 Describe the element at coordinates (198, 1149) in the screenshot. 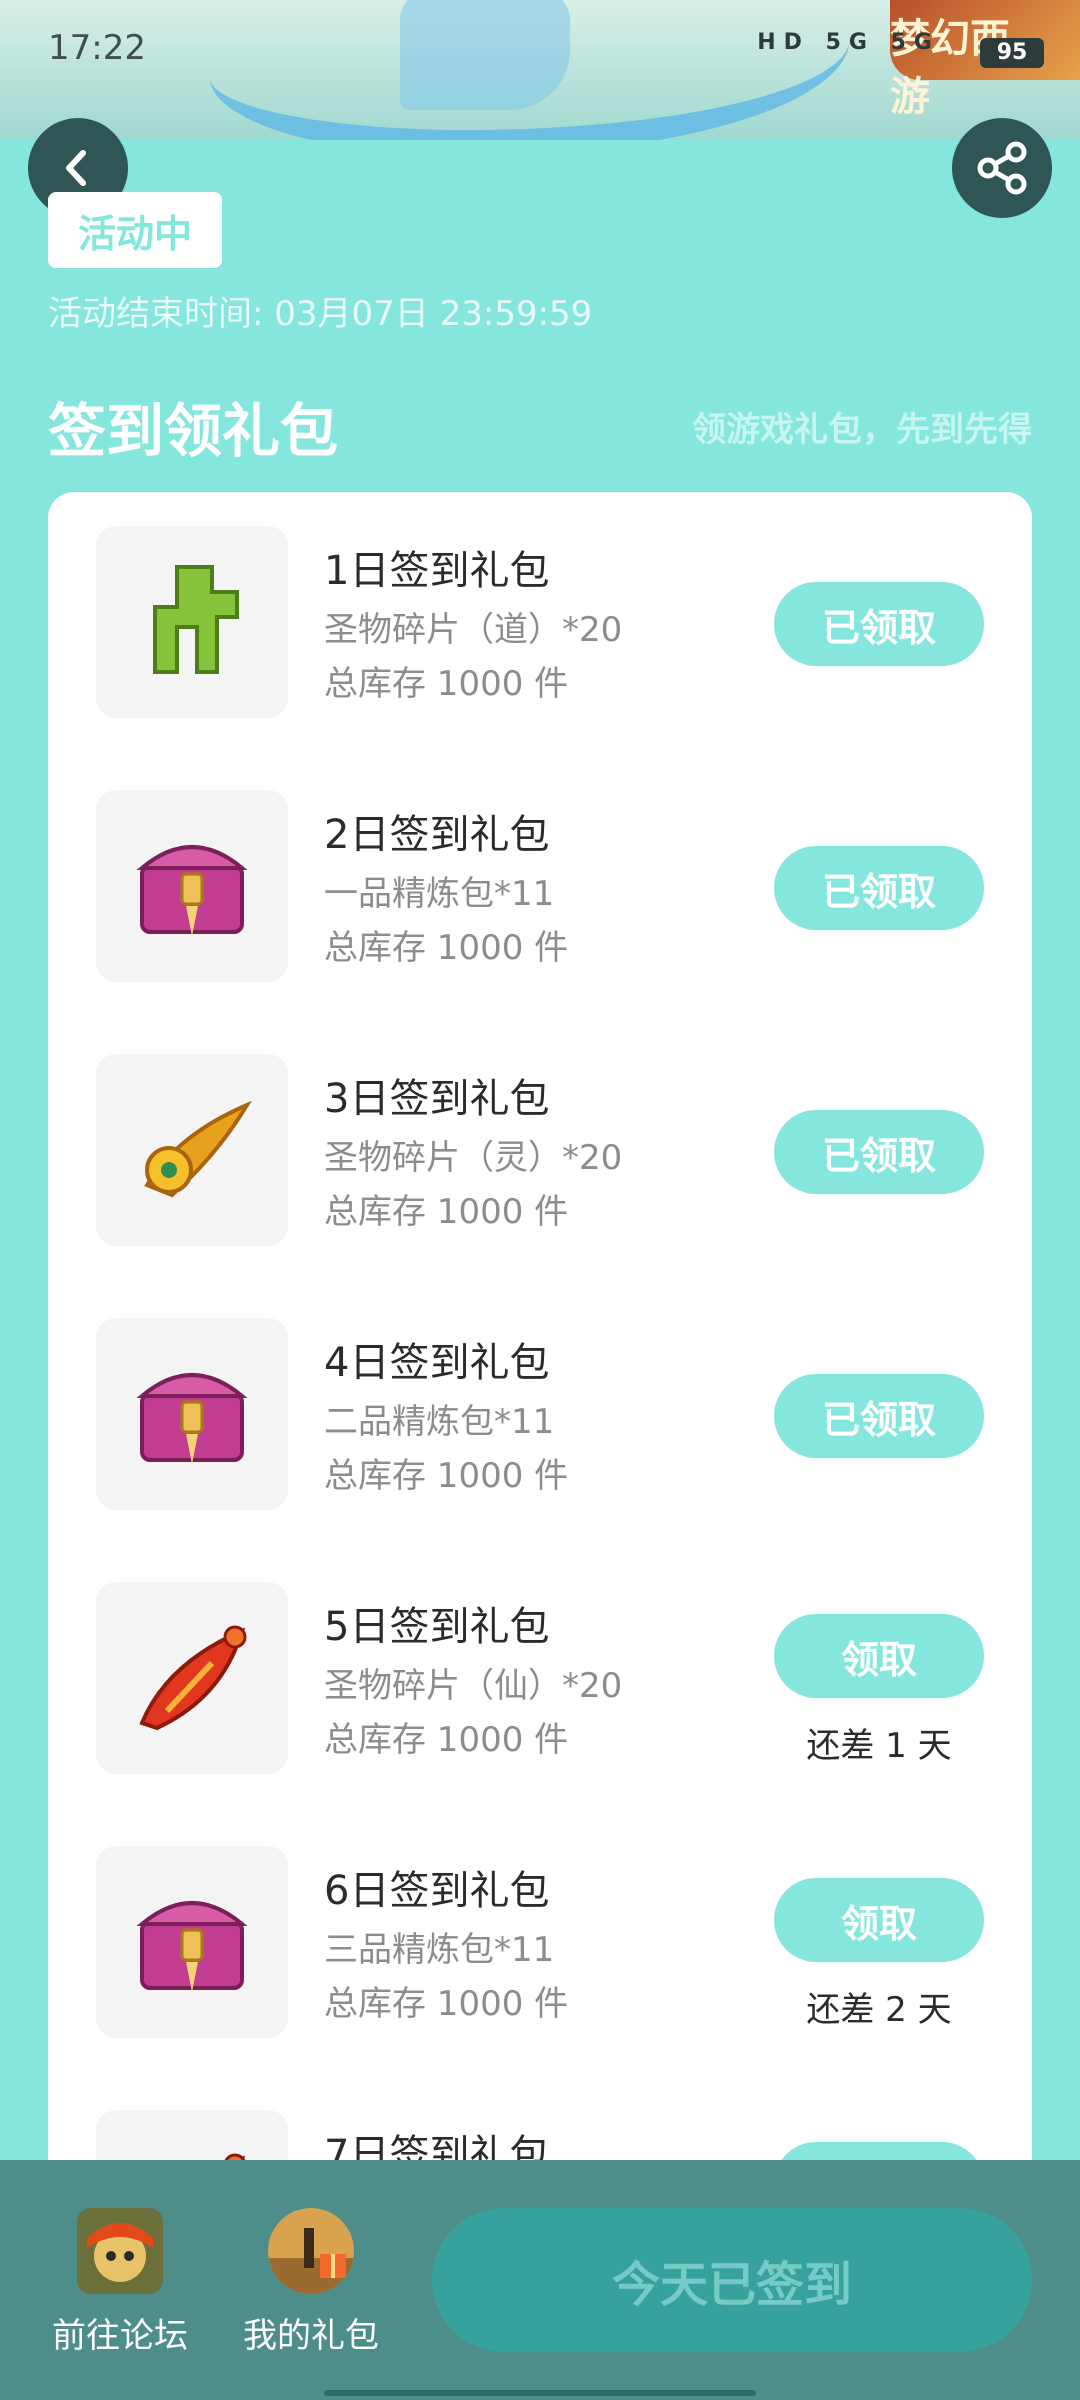

I see `golden-token-icon` at that location.